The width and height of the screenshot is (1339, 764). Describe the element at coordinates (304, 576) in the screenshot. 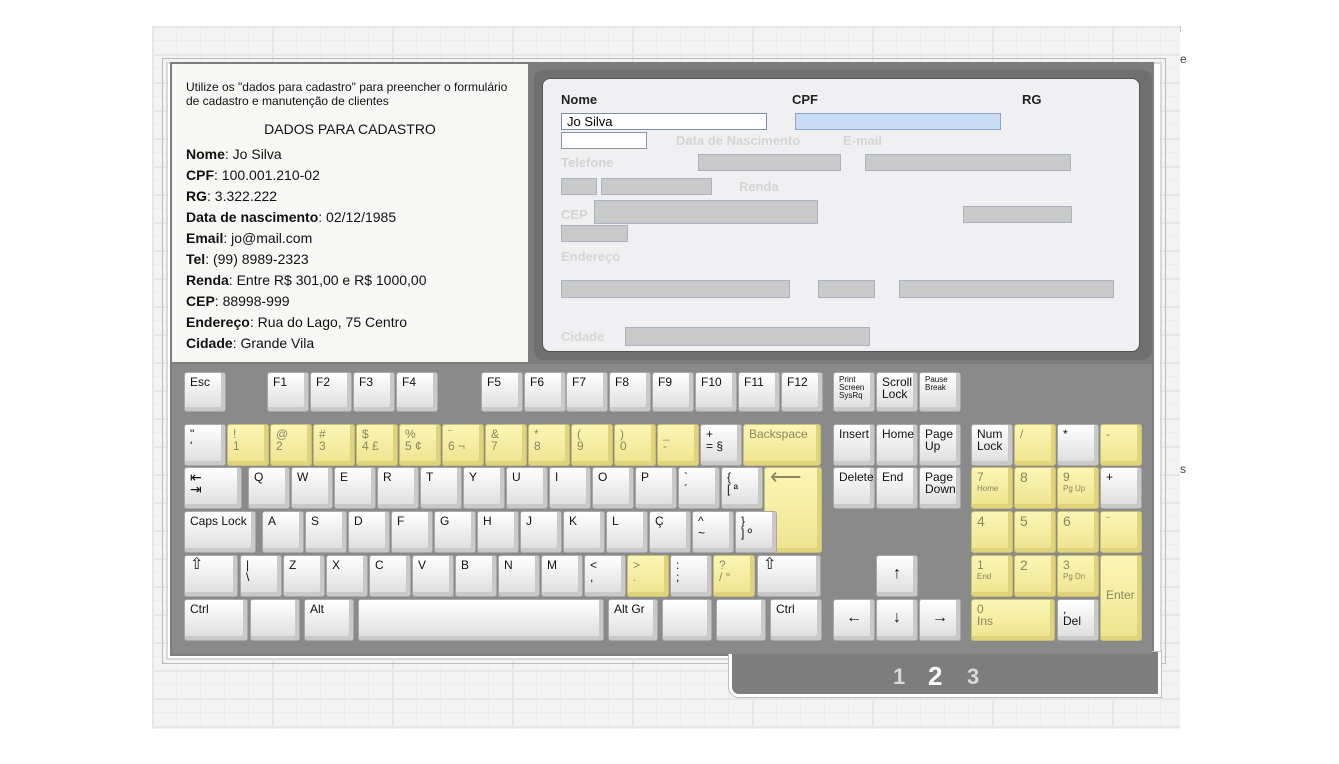

I see `key-z-row-1: Z` at that location.